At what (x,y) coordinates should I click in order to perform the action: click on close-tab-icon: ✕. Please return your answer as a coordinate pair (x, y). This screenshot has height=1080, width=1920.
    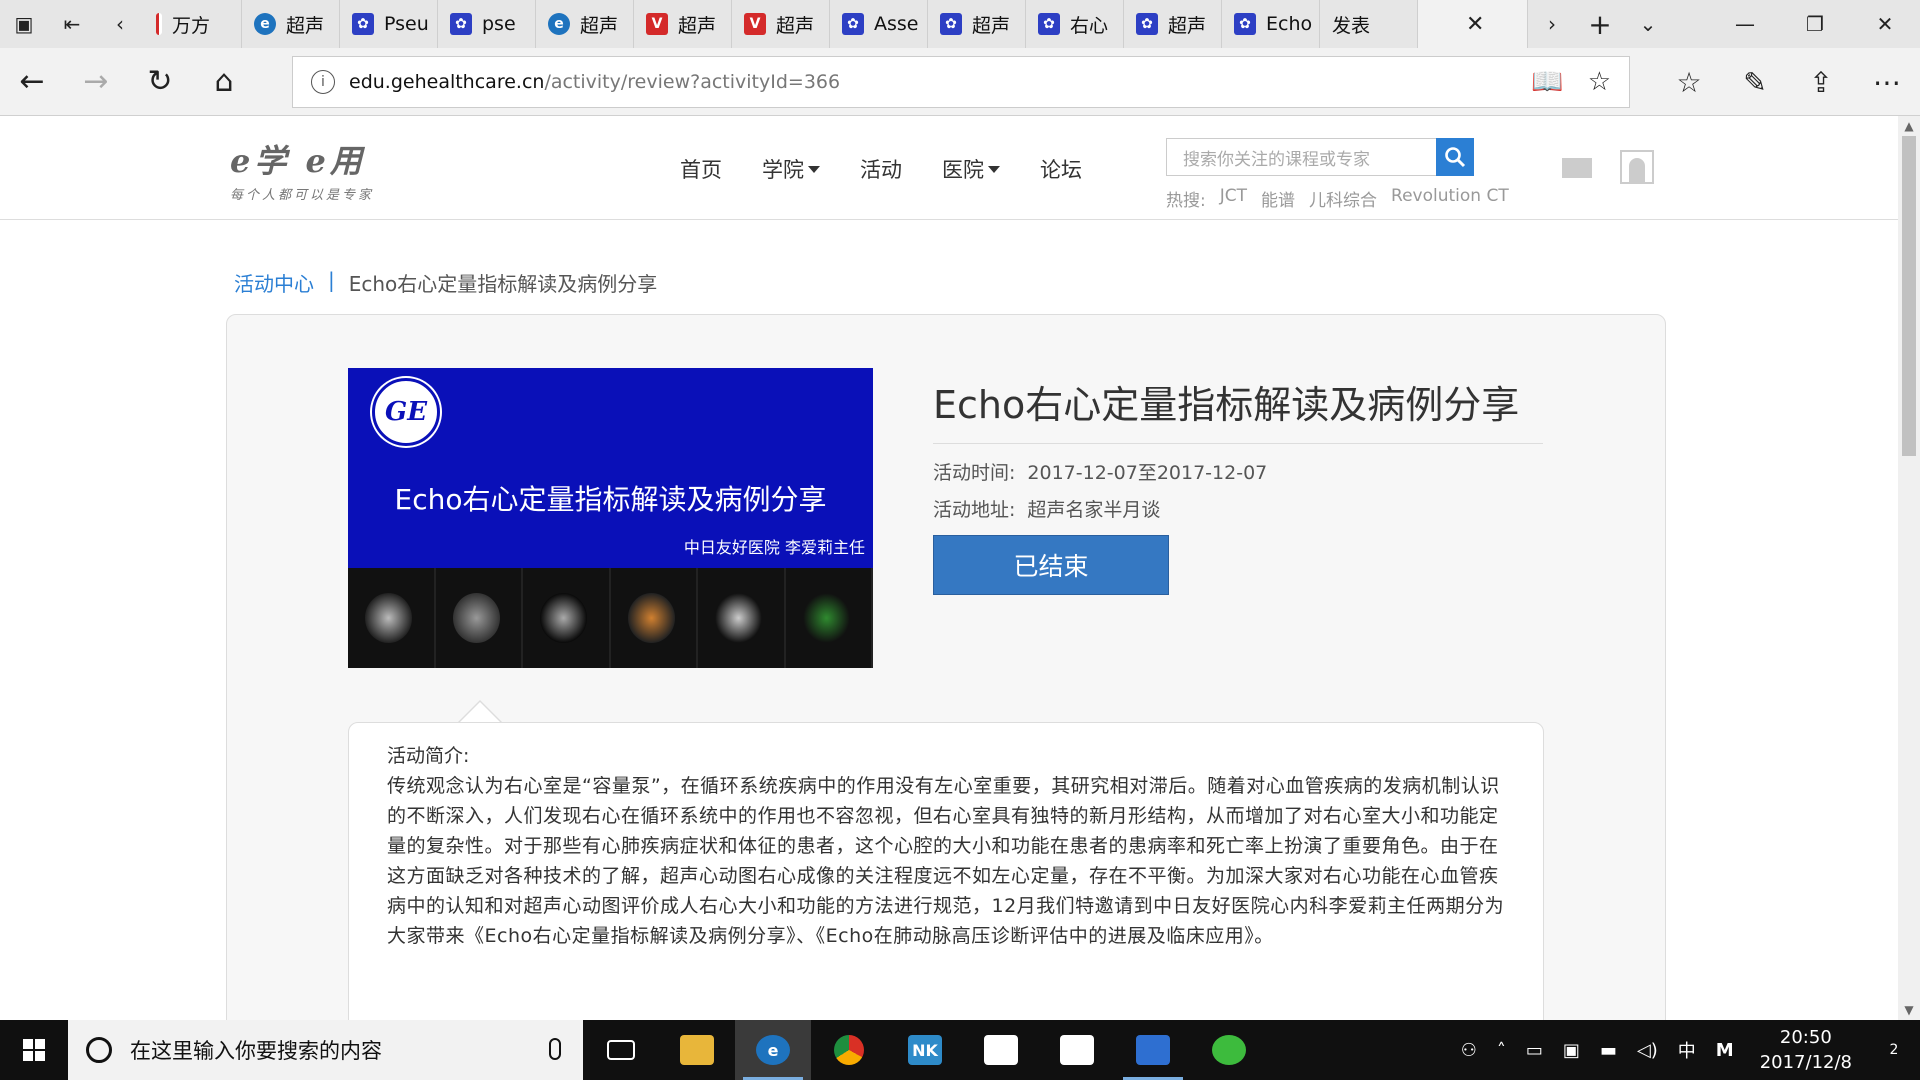
    Looking at the image, I should click on (1475, 24).